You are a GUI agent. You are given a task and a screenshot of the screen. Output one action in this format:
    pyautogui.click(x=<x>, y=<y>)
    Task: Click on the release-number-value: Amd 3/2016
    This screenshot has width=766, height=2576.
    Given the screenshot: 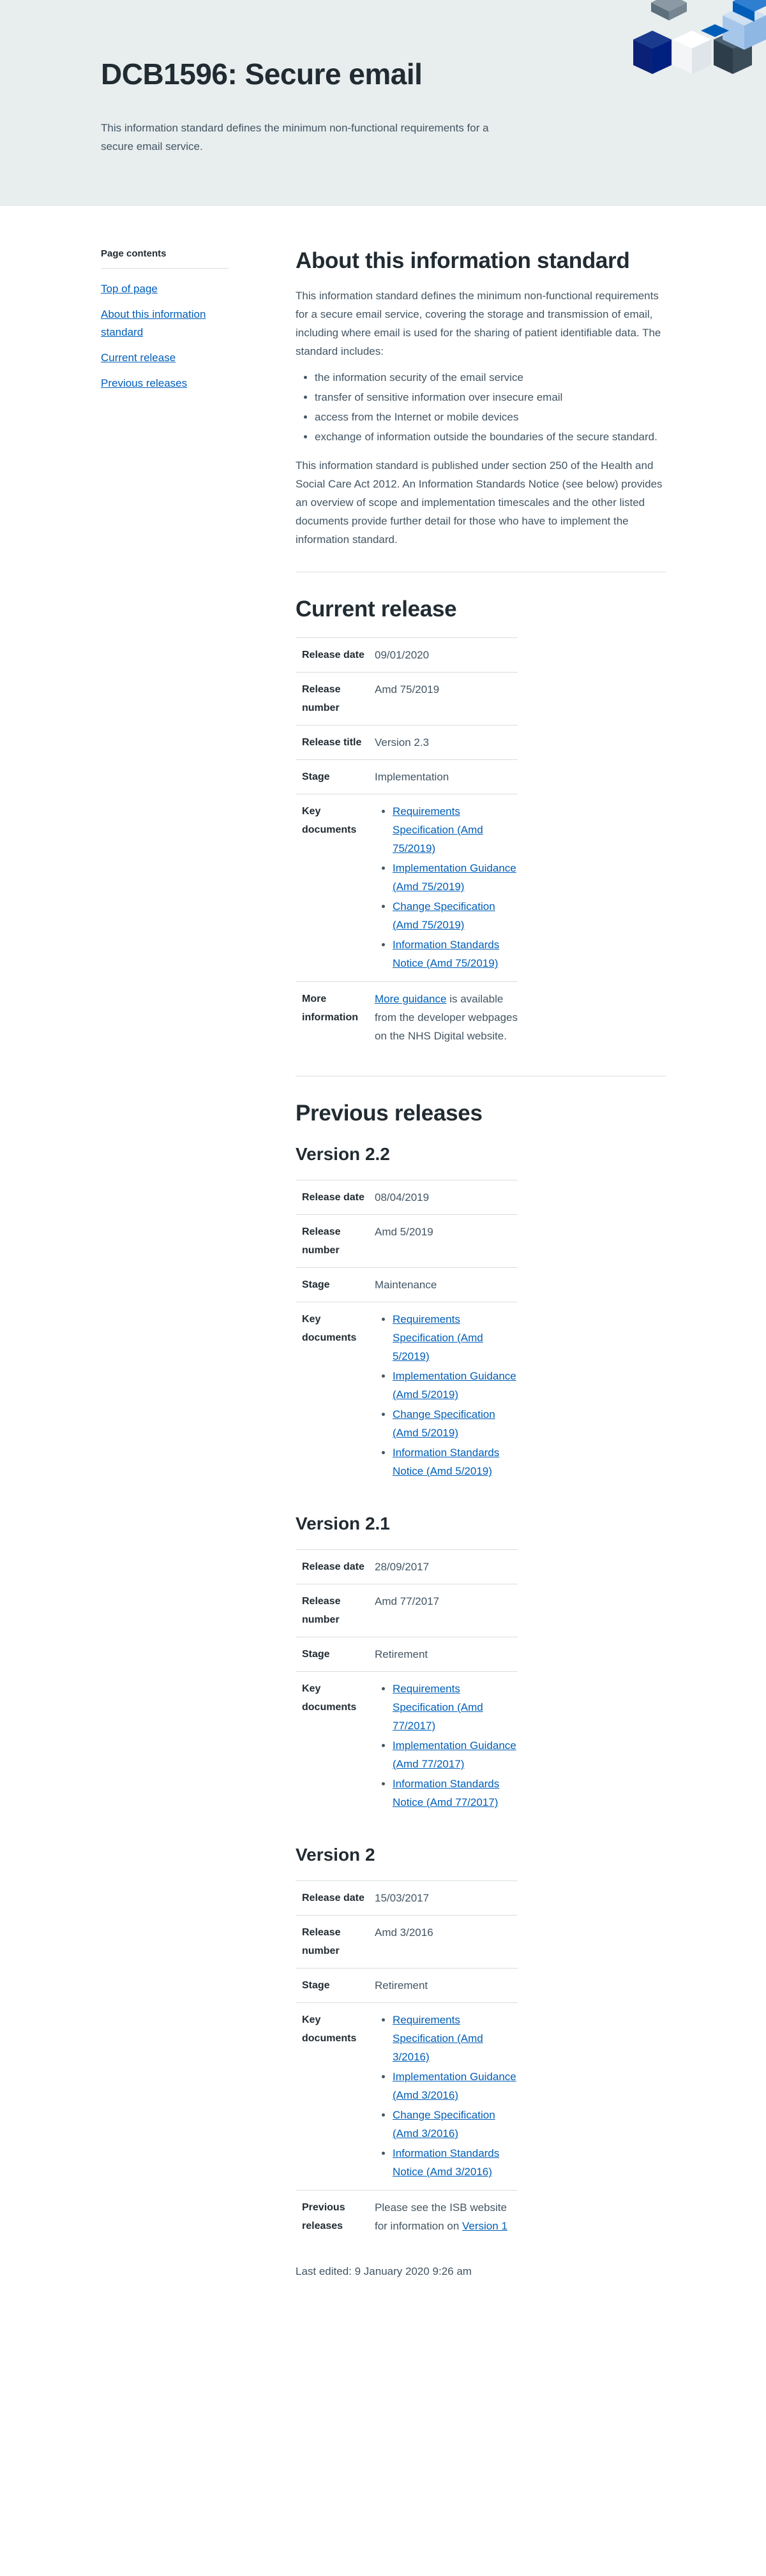 What is the action you would take?
    pyautogui.click(x=404, y=1932)
    